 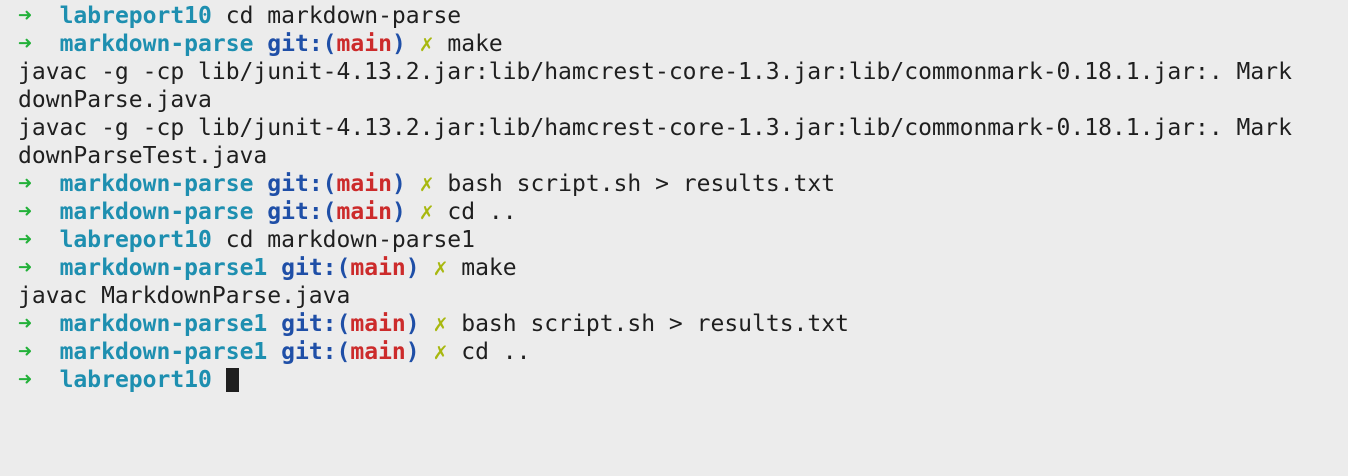 I want to click on prompt-line: ➜ markdown-parse git:(main) ✗ make, so click(x=683, y=44).